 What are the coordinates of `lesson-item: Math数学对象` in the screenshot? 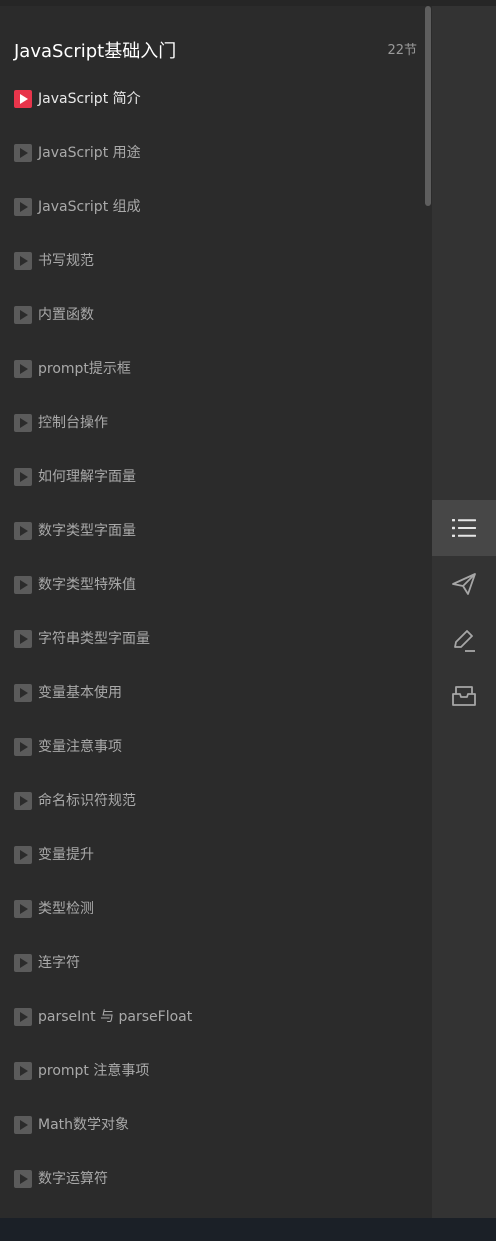 It's located at (210, 1133).